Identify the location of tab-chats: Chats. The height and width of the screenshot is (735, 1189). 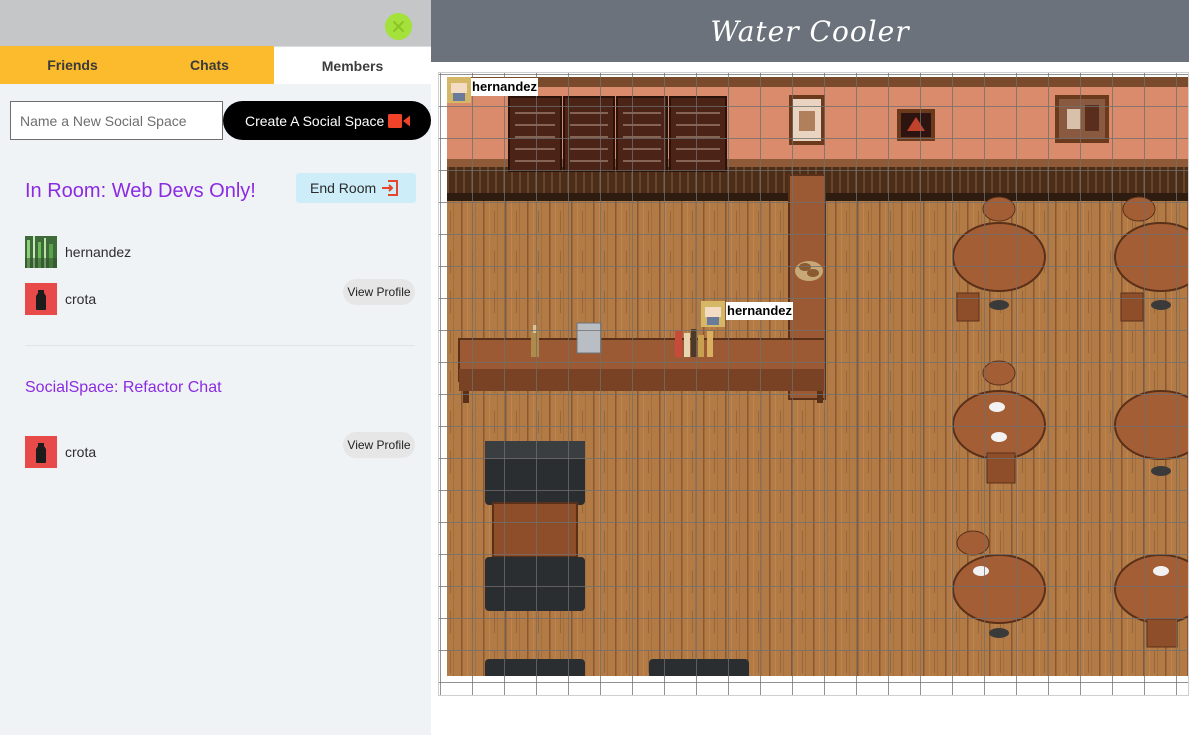
(209, 65).